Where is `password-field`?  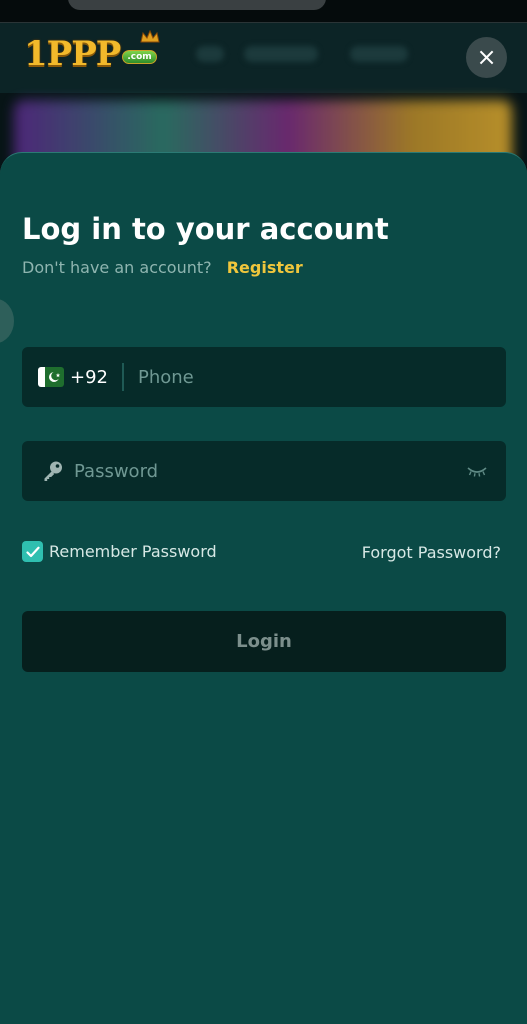
password-field is located at coordinates (264, 471).